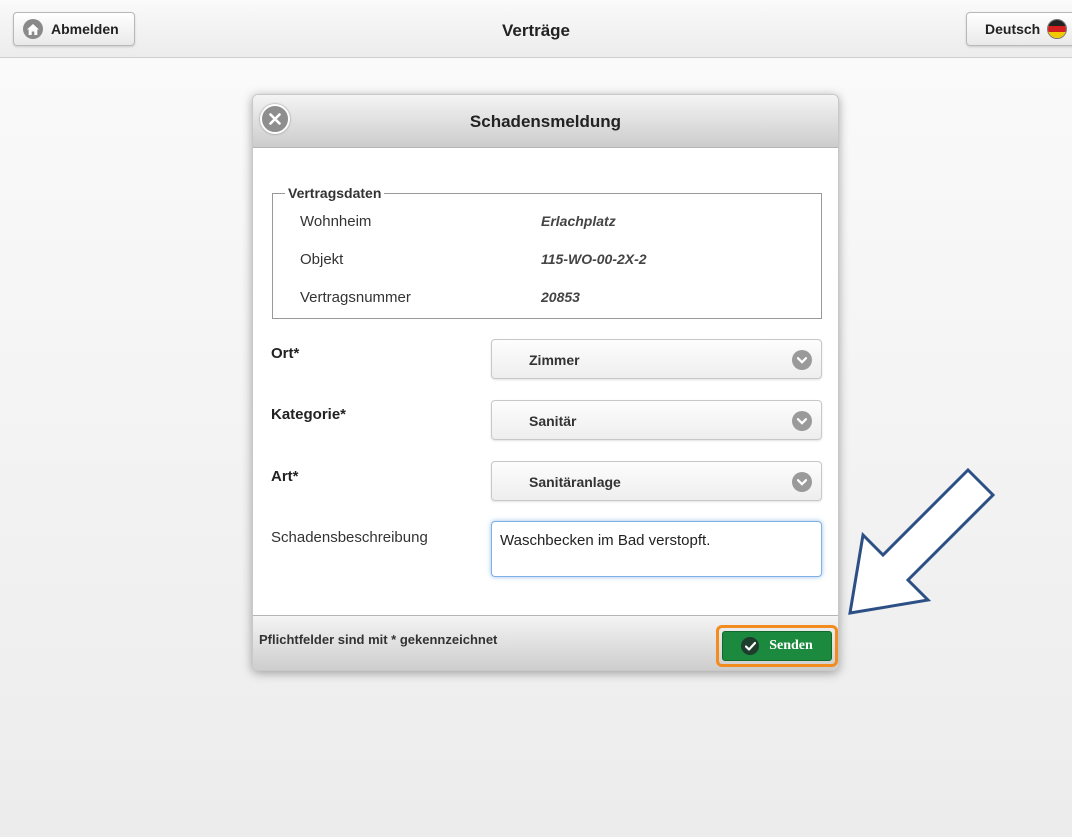 The width and height of the screenshot is (1072, 837). I want to click on top-bar: Abmelden Verträge Deutsch, so click(536, 29).